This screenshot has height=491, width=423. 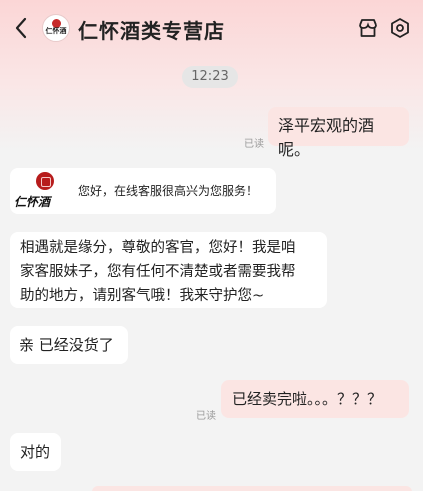 I want to click on message-line: 家客服妹子，您有任何不清楚或者需要我帮, so click(x=158, y=272).